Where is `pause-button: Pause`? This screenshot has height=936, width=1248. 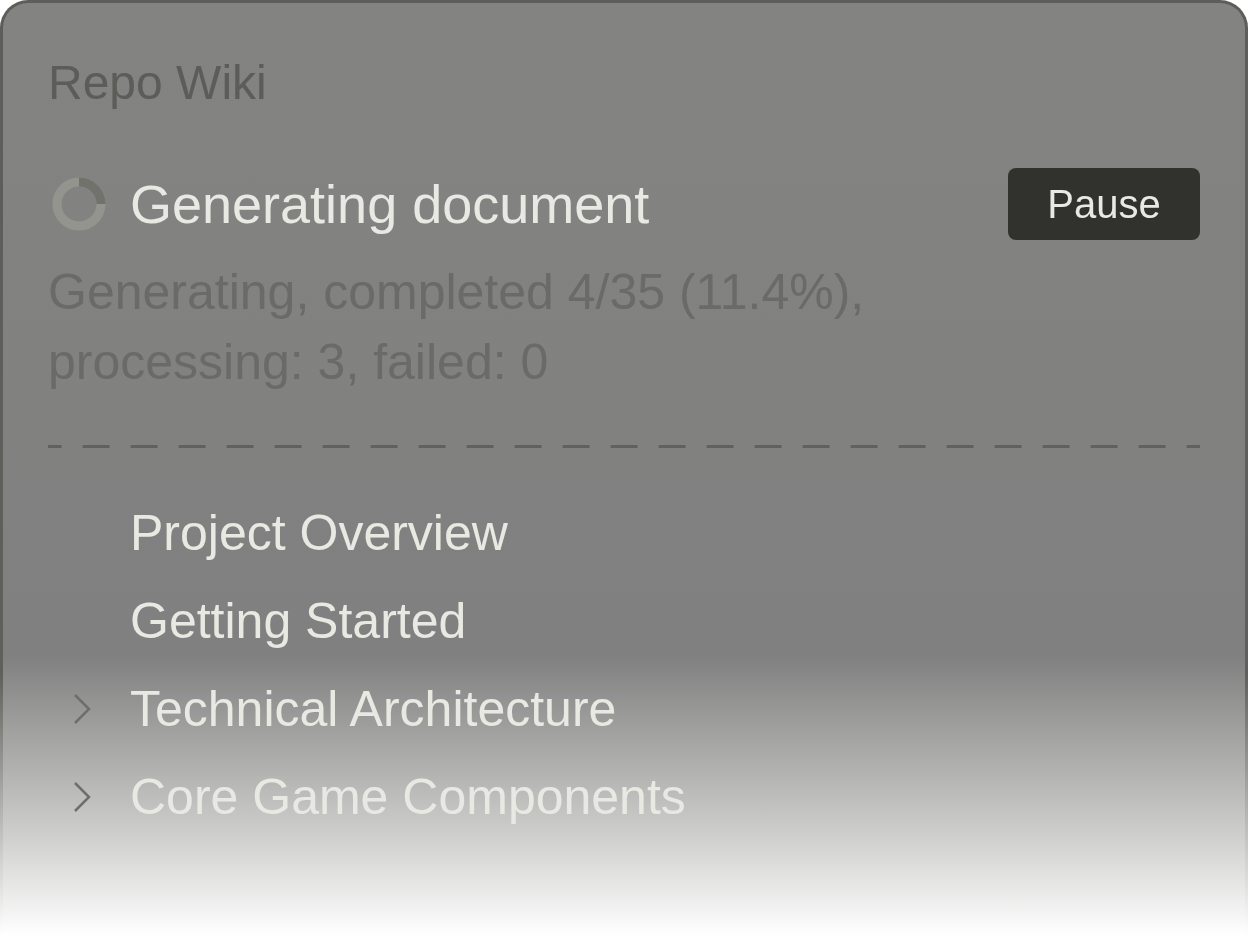 pause-button: Pause is located at coordinates (1104, 204).